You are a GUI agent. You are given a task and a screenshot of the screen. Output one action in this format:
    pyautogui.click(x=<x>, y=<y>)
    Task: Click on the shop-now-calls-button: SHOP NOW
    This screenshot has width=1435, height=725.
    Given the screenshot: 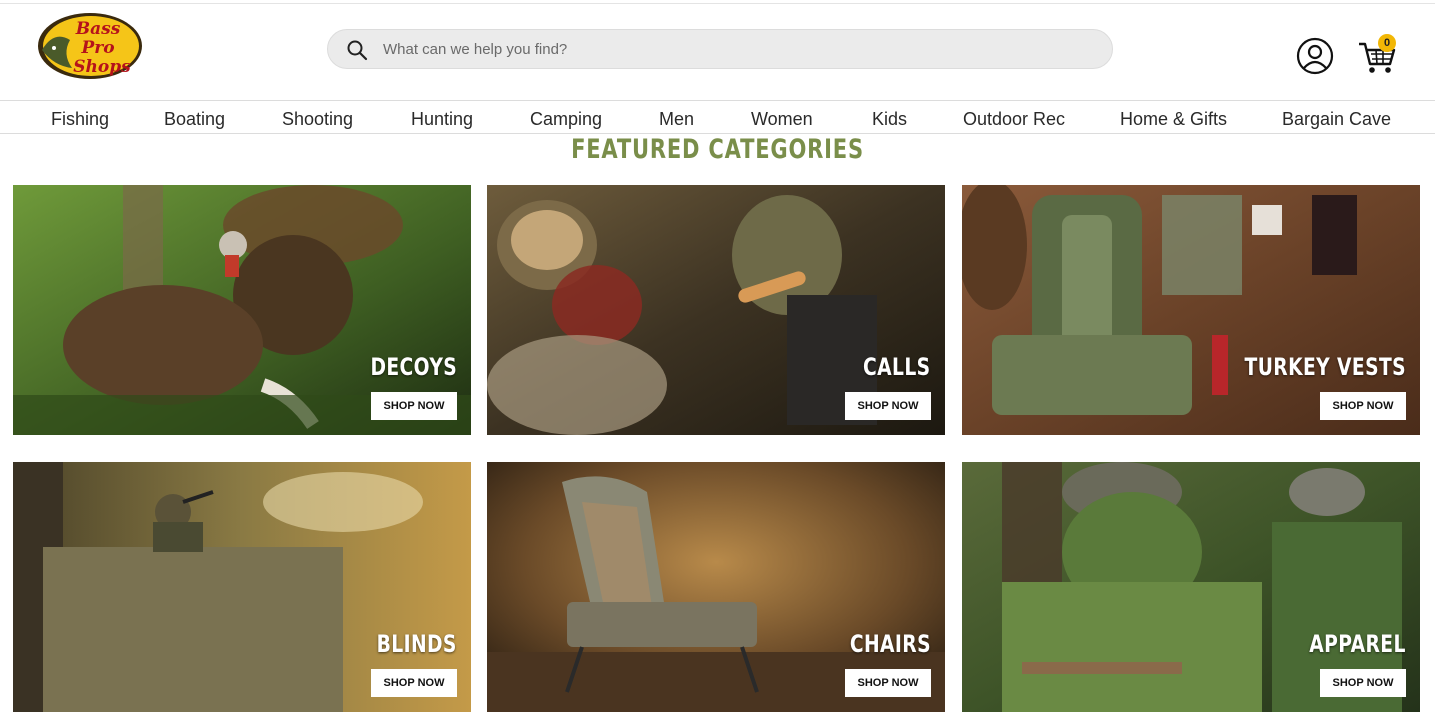 What is the action you would take?
    pyautogui.click(x=888, y=406)
    